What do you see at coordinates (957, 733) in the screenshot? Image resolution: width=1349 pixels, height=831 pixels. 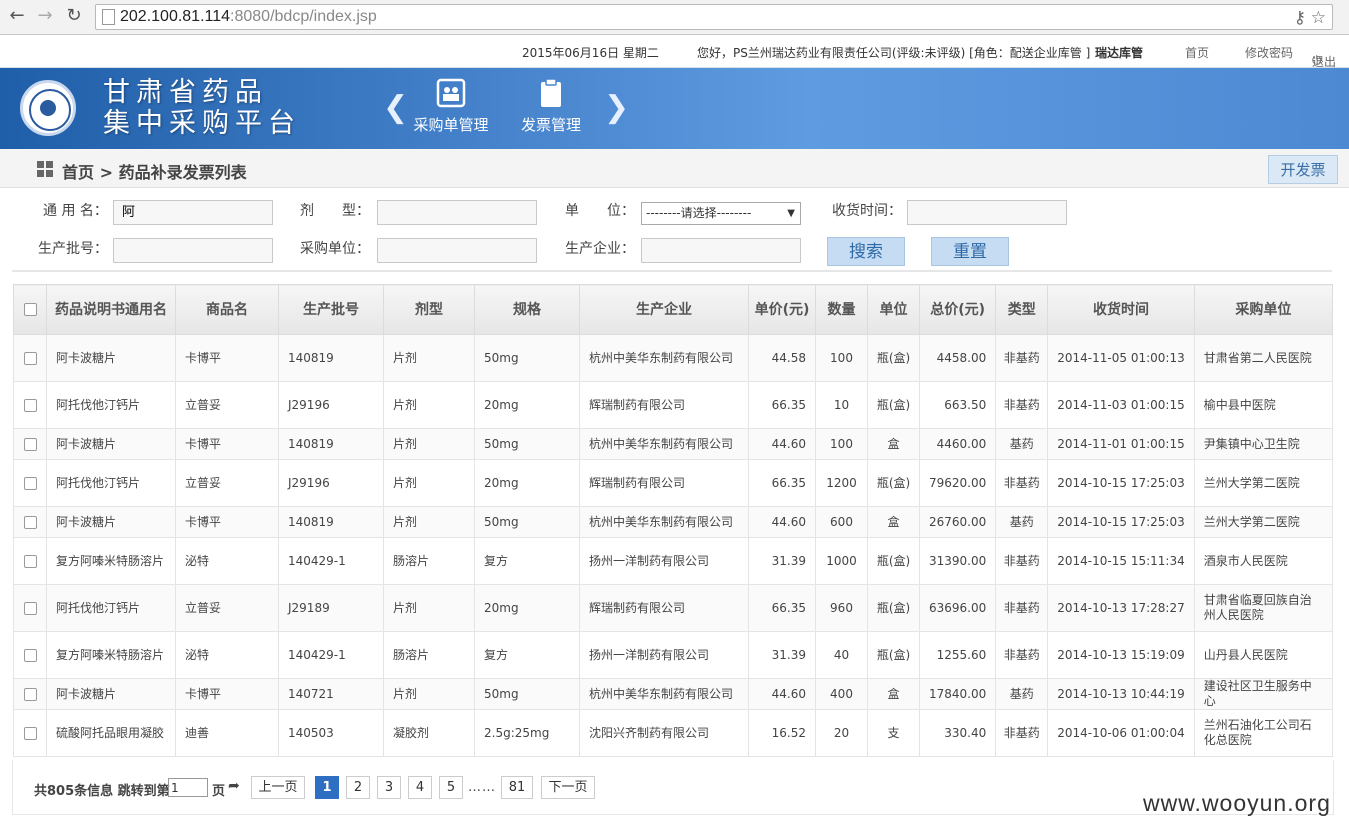 I see `cell-total-price: 330.40` at bounding box center [957, 733].